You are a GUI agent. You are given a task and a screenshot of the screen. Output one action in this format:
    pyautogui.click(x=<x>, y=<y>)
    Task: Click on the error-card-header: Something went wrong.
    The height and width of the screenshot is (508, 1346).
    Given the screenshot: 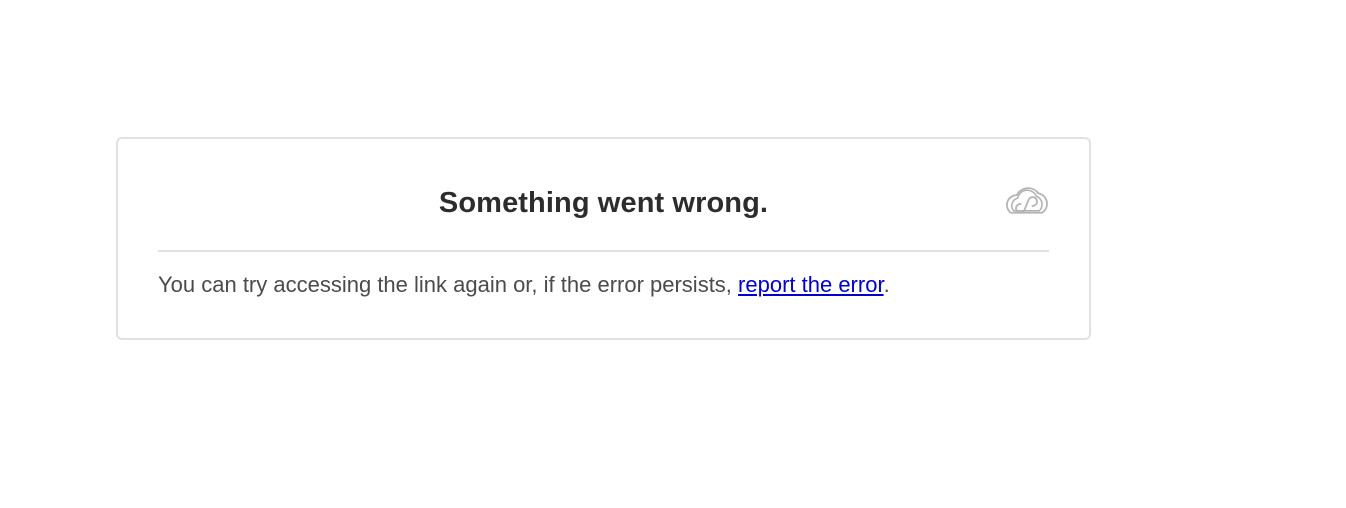 What is the action you would take?
    pyautogui.click(x=603, y=195)
    